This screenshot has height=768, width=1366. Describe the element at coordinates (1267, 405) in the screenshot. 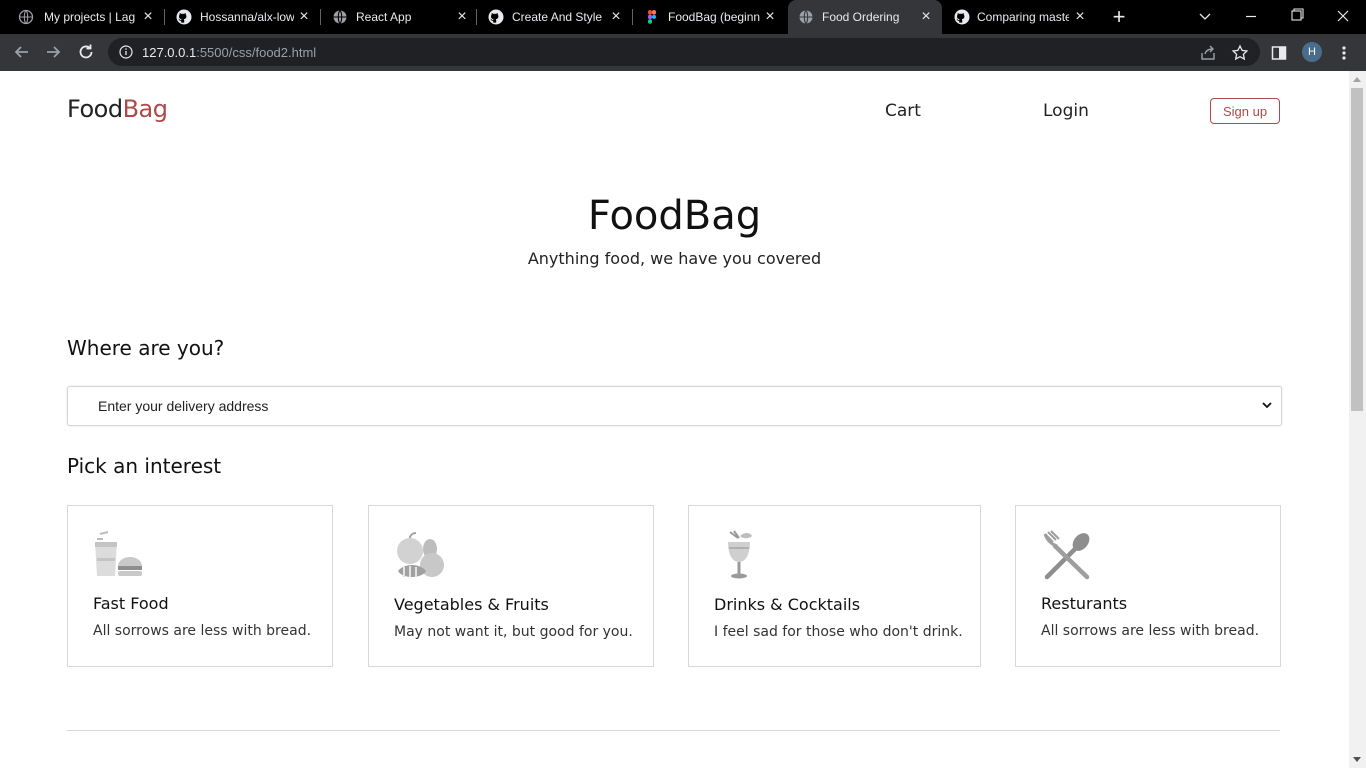

I see `chevron-down-icon` at that location.